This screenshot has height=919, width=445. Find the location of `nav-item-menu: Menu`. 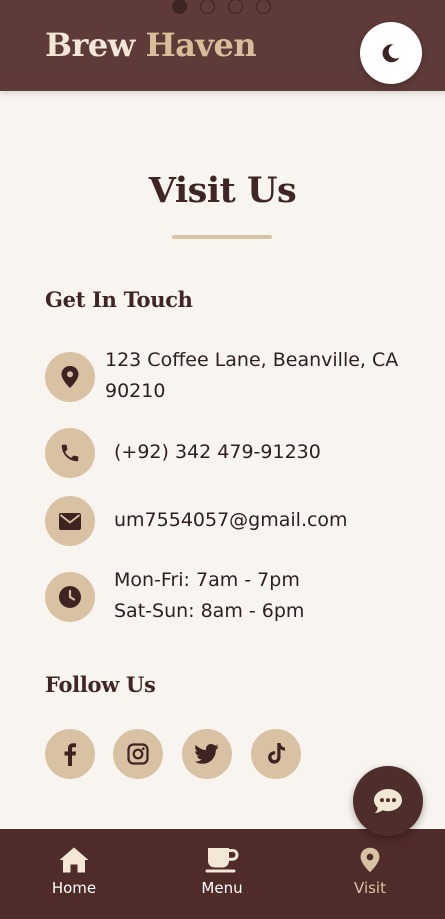

nav-item-menu: Menu is located at coordinates (222, 874).